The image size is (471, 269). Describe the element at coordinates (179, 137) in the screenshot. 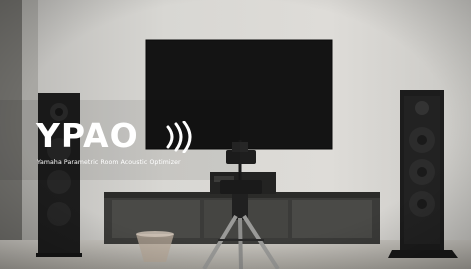

I see `sound-wave-icon` at that location.